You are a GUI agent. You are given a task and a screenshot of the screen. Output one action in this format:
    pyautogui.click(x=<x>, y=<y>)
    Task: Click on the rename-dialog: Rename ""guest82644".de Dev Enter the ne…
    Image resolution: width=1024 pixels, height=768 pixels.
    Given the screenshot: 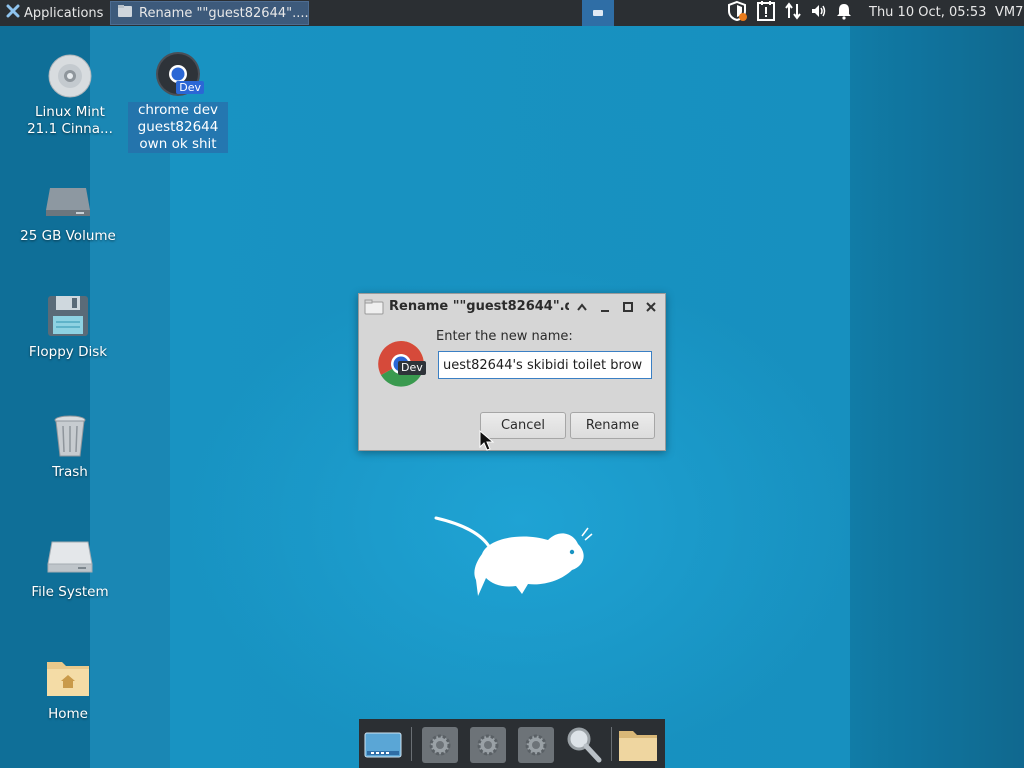 What is the action you would take?
    pyautogui.click(x=512, y=372)
    